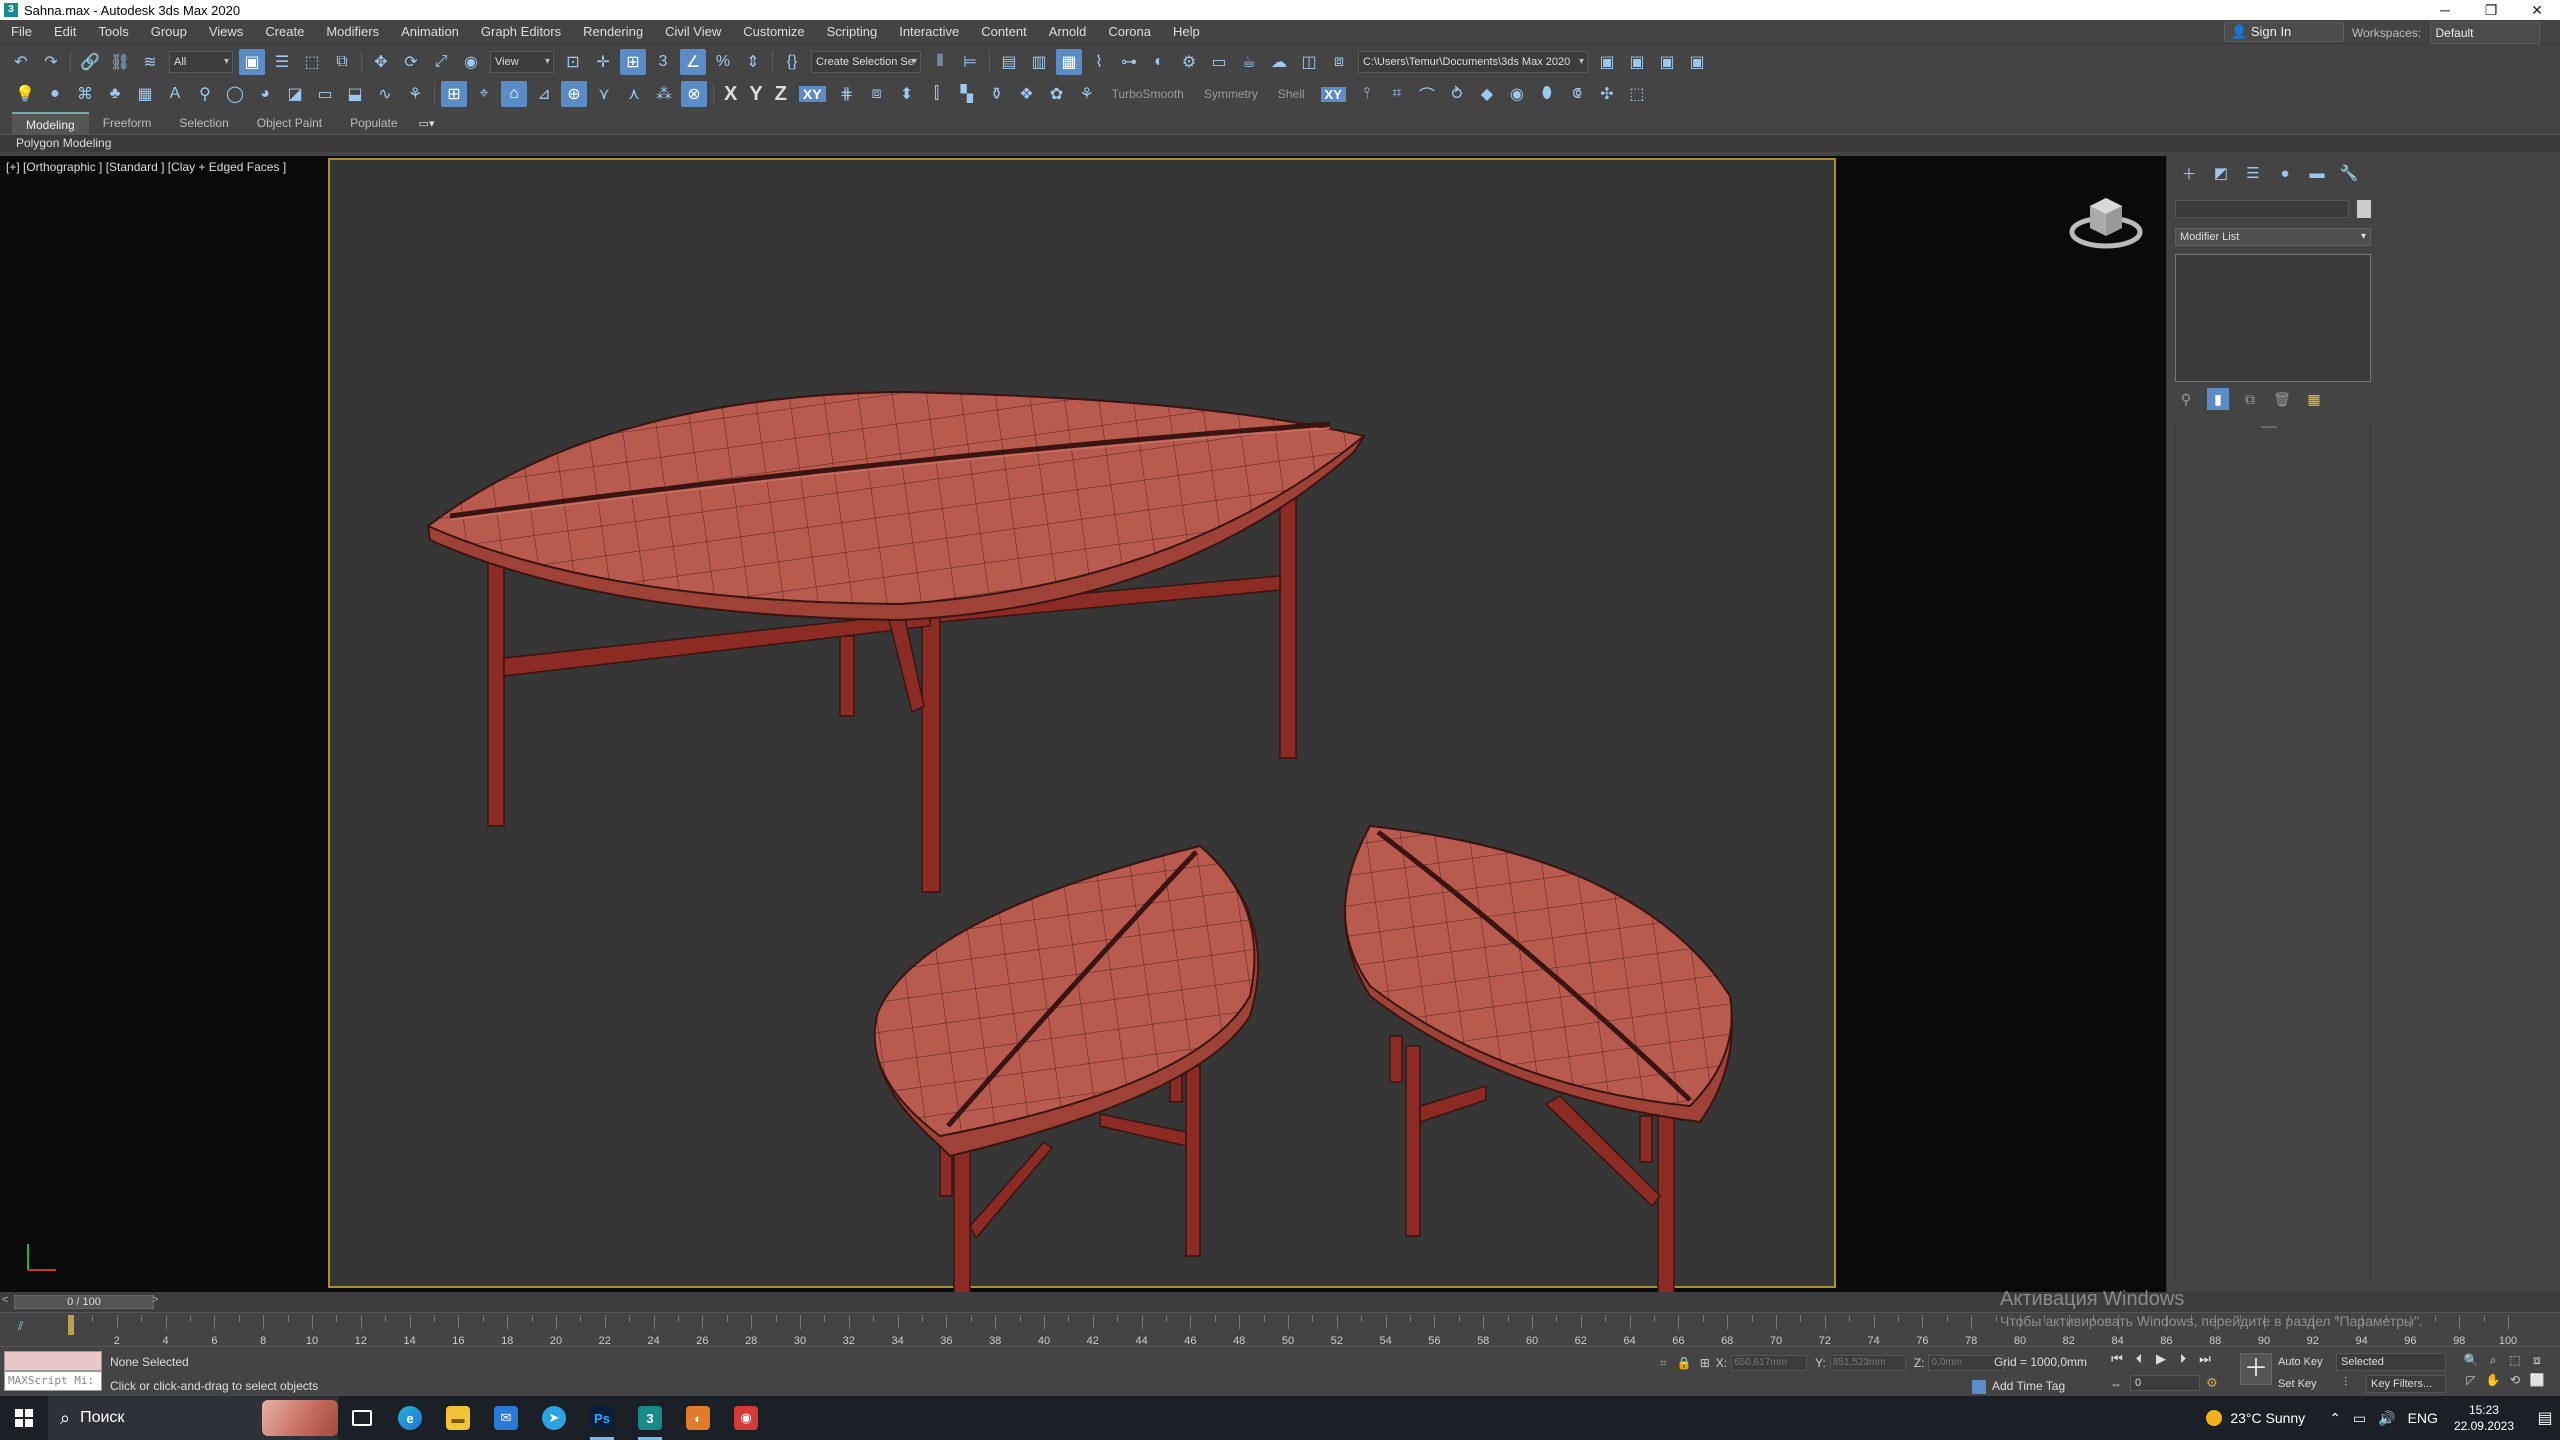  What do you see at coordinates (84, 1302) in the screenshot?
I see `time-slider-thumb: 0 / 100` at bounding box center [84, 1302].